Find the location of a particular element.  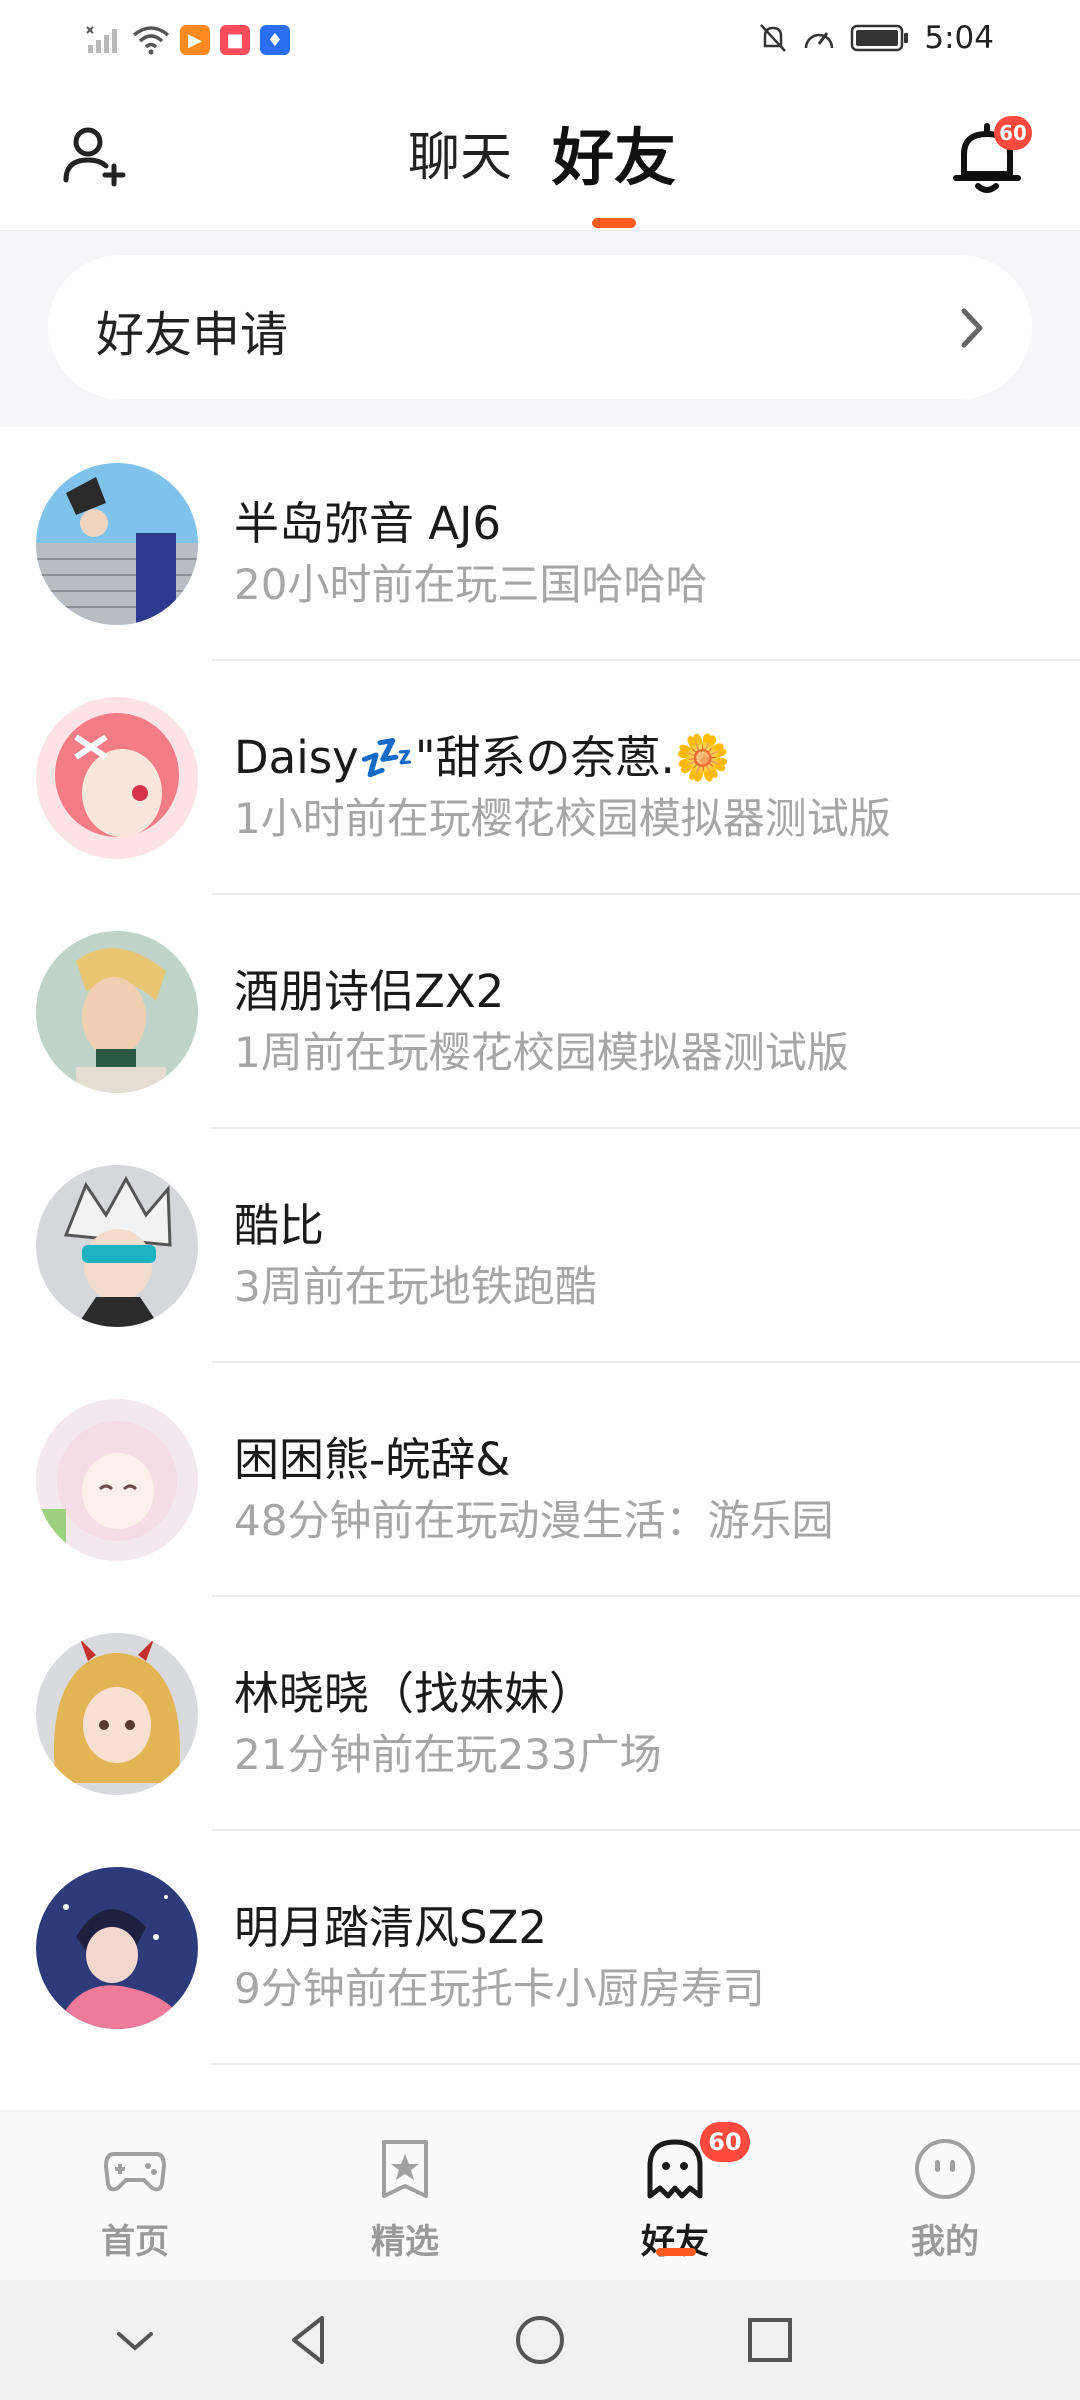

home-circle-icon is located at coordinates (540, 2340).